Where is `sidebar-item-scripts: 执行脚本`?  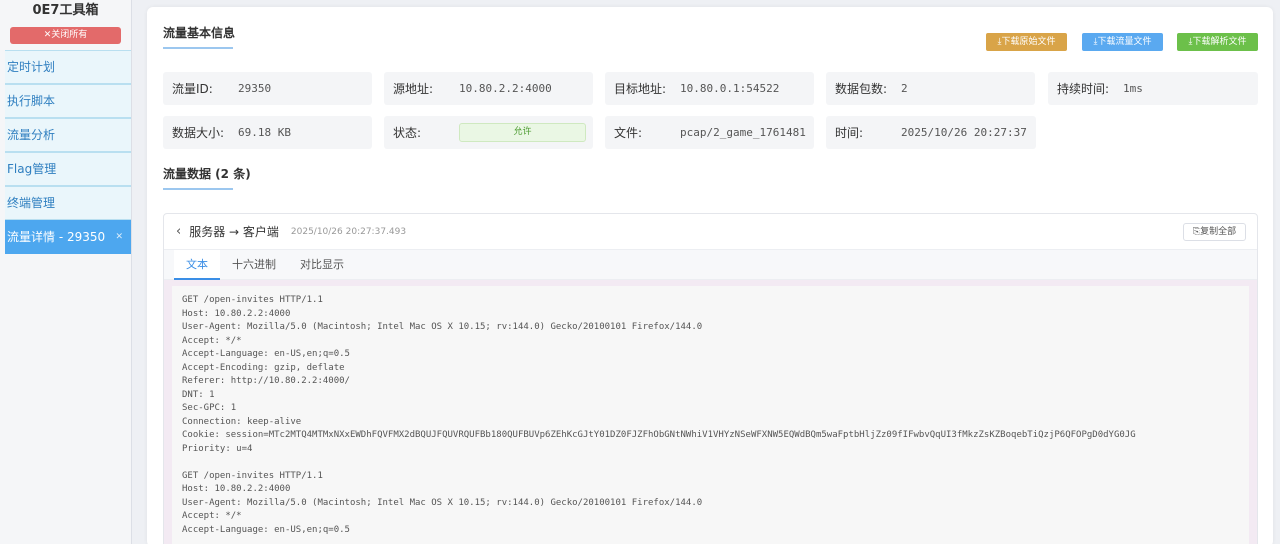
sidebar-item-scripts: 执行脚本 is located at coordinates (68, 101).